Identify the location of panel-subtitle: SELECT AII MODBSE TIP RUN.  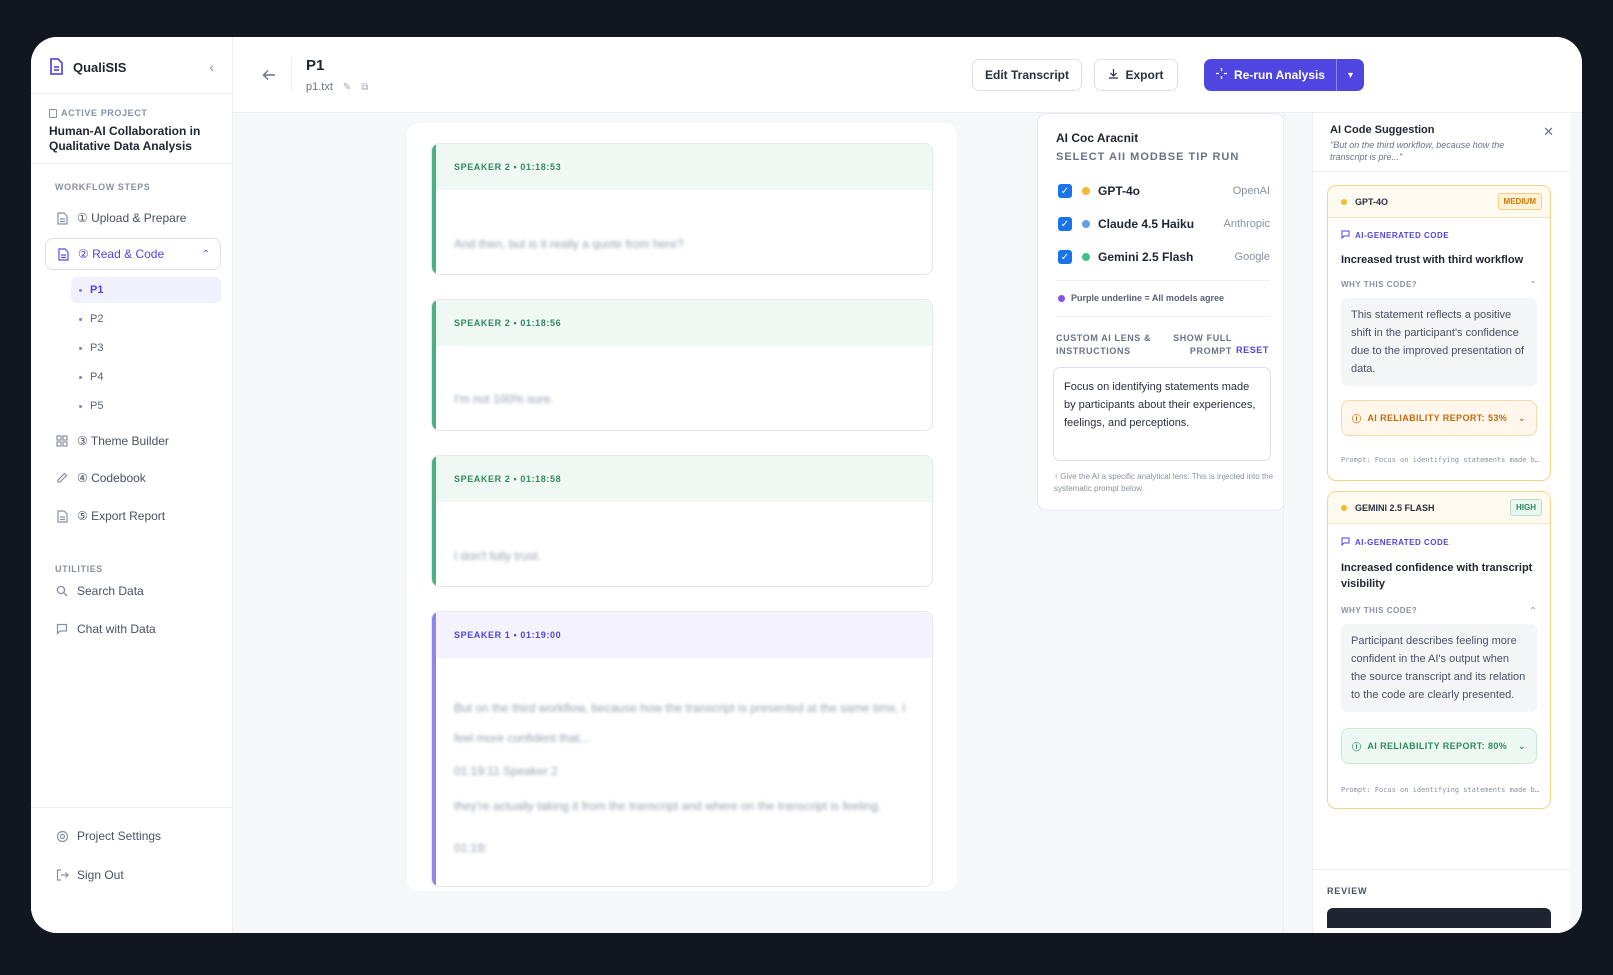
(1148, 157).